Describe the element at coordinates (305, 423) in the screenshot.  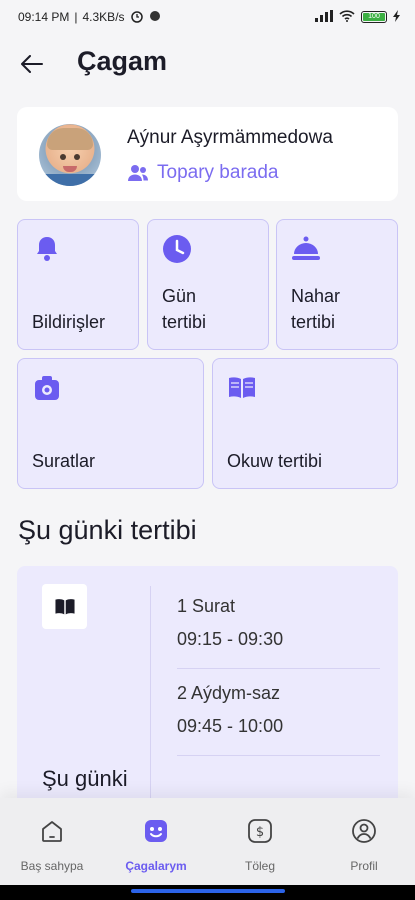
I see `tile-study-schedule: Okuw tertibi` at that location.